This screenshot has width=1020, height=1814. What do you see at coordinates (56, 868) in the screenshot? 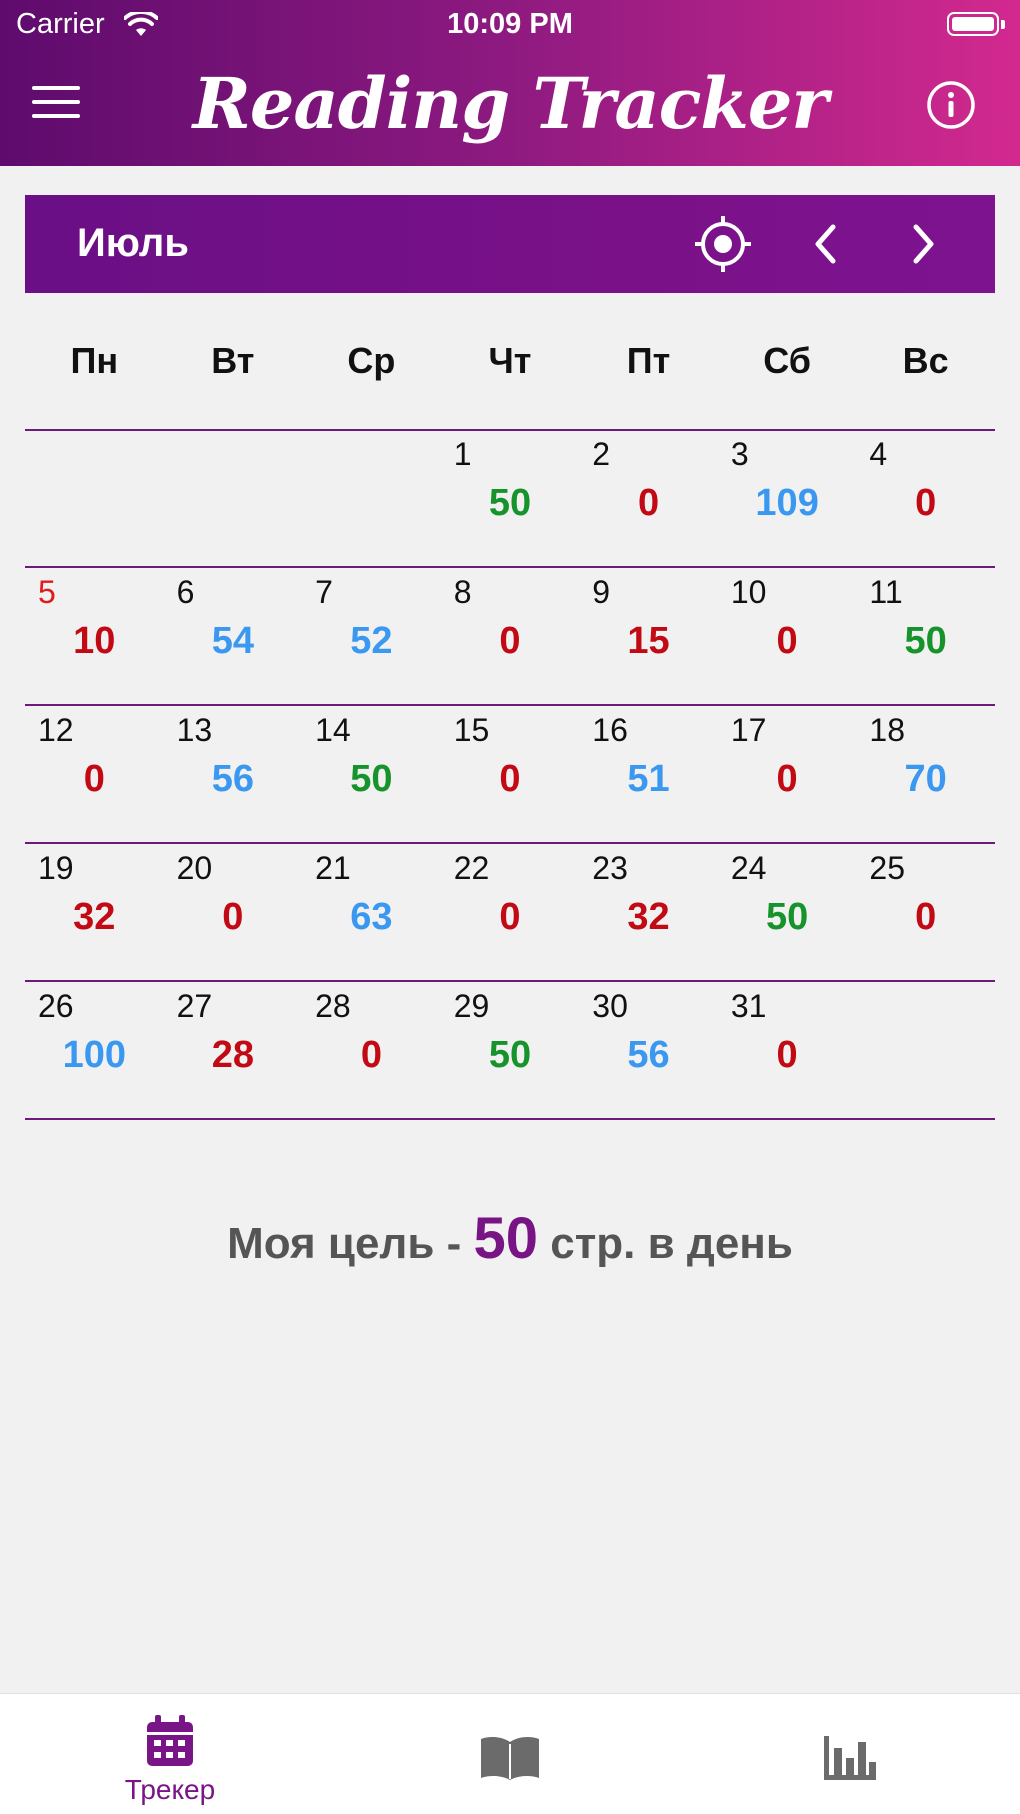
I see `day-number: 19` at bounding box center [56, 868].